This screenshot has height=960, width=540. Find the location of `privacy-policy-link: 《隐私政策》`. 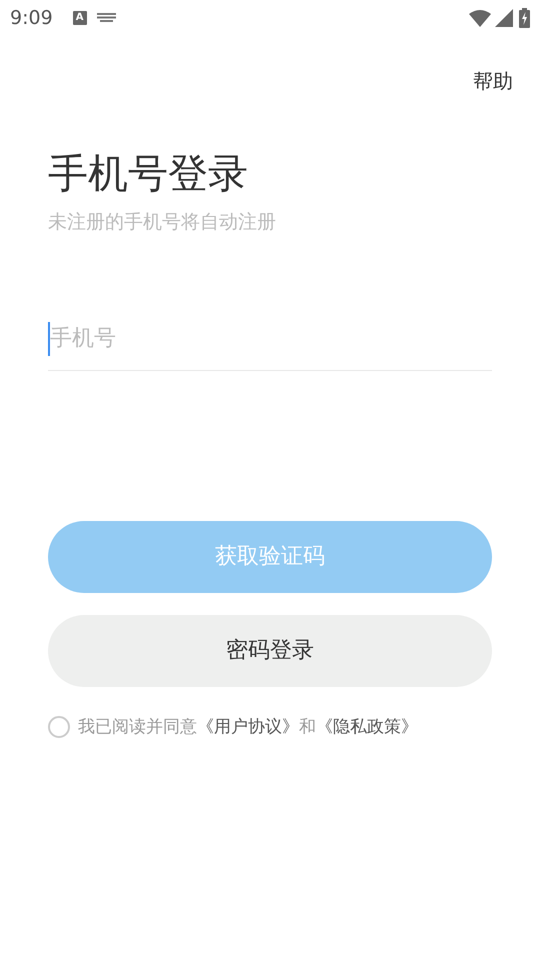

privacy-policy-link: 《隐私政策》 is located at coordinates (367, 726).